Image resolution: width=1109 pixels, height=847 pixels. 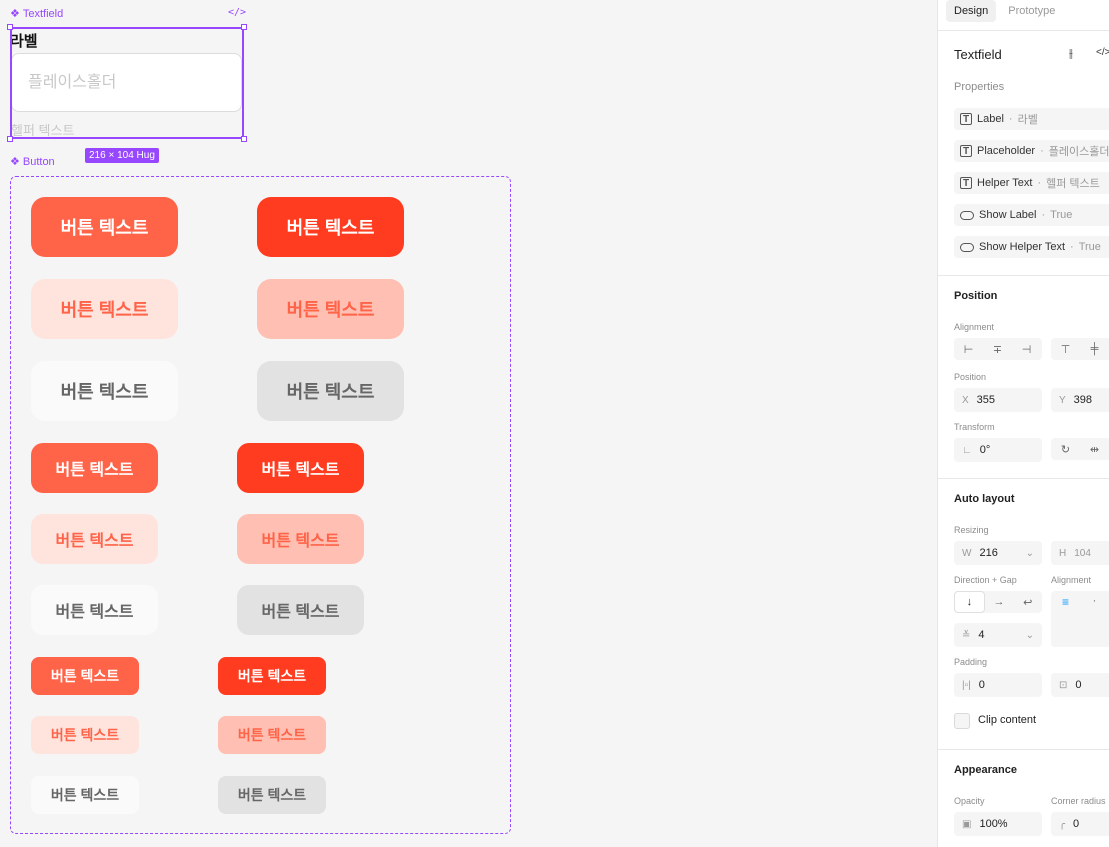 I want to click on vertical-alignment-group: ⊤ ╪, so click(x=1080, y=349).